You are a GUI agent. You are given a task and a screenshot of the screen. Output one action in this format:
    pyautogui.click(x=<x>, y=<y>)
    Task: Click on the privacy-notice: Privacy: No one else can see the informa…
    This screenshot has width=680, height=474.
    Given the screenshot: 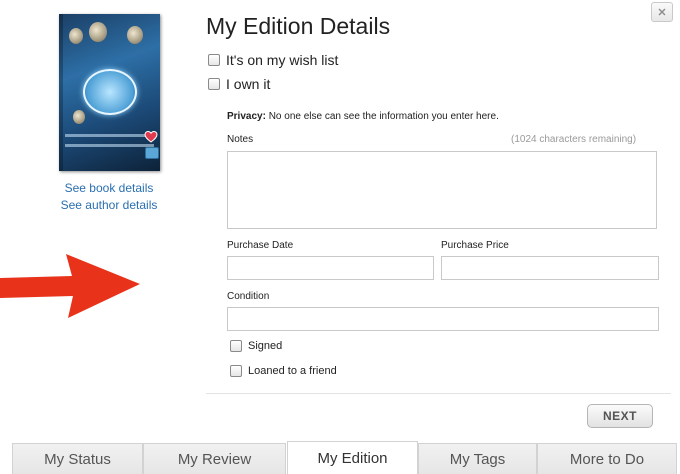 What is the action you would take?
    pyautogui.click(x=363, y=116)
    